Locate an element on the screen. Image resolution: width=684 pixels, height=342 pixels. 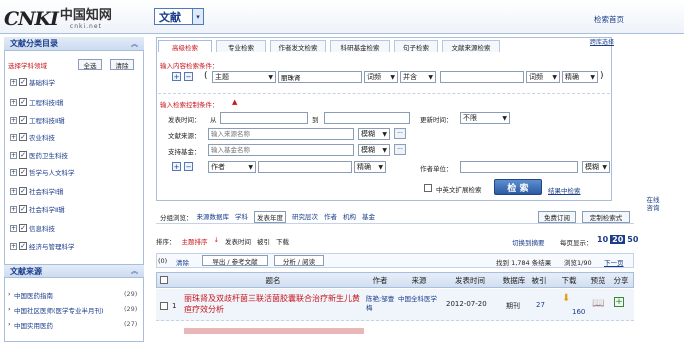
download-icon: ⬇ is located at coordinates (566, 298).